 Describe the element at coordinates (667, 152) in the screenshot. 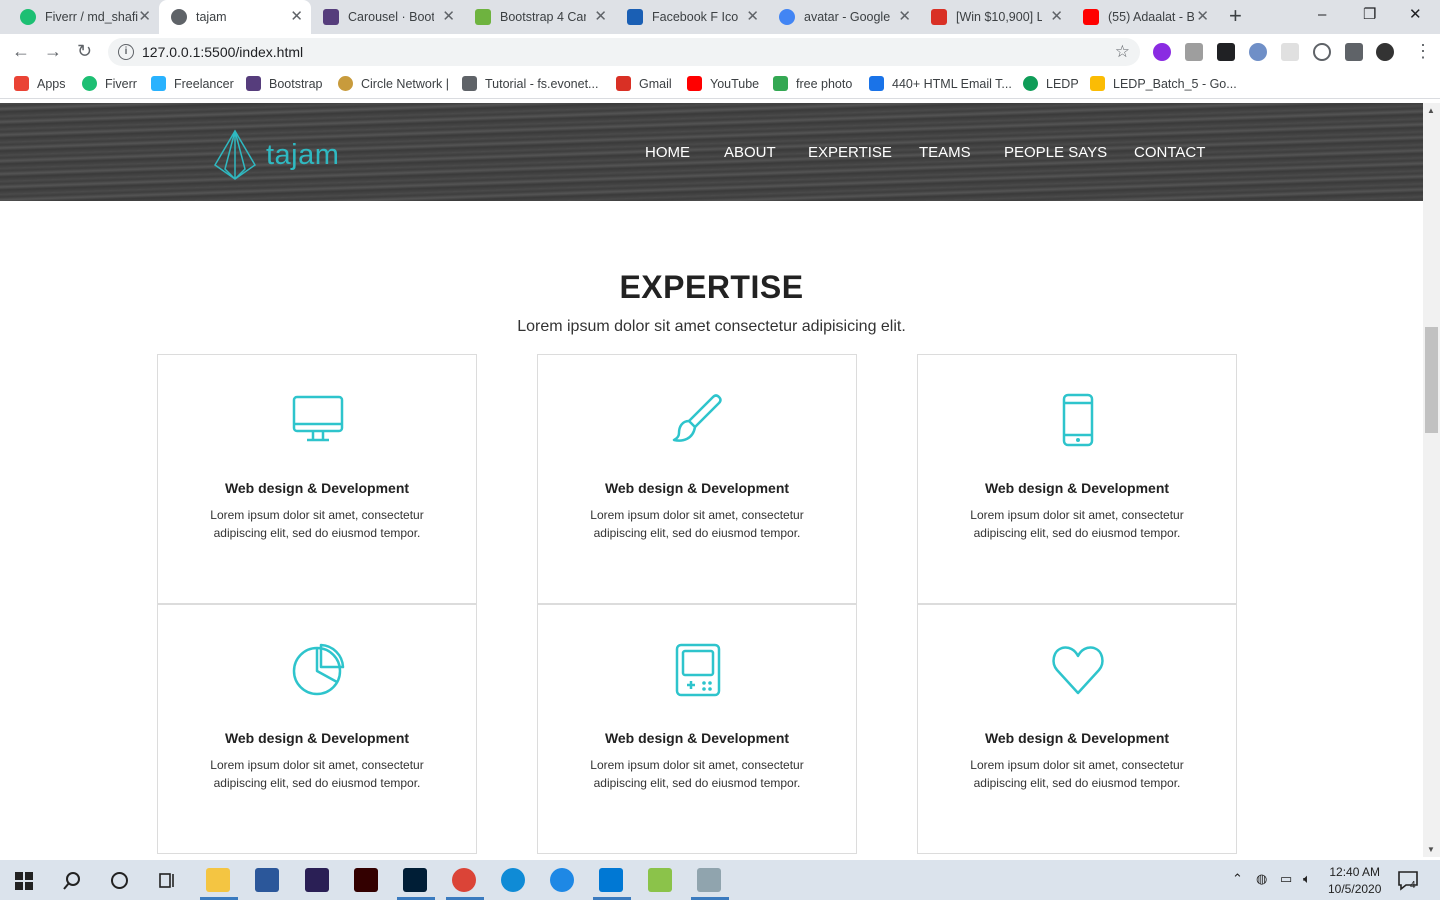

I see `nav-home: HOME` at that location.